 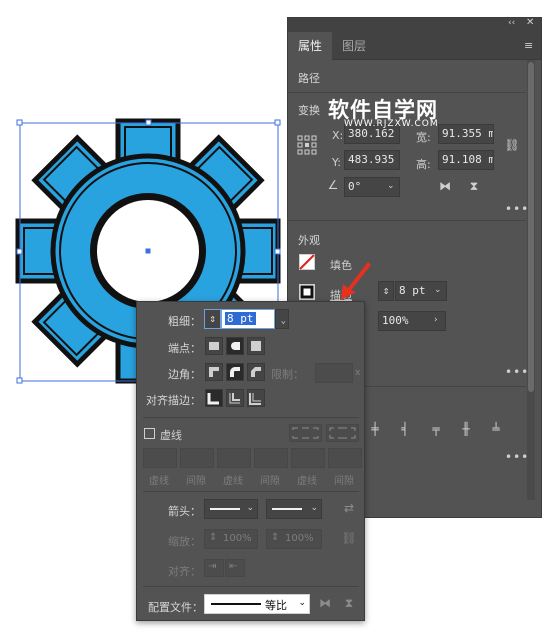 I want to click on arrowhead-label: 箭头：, so click(x=184, y=511).